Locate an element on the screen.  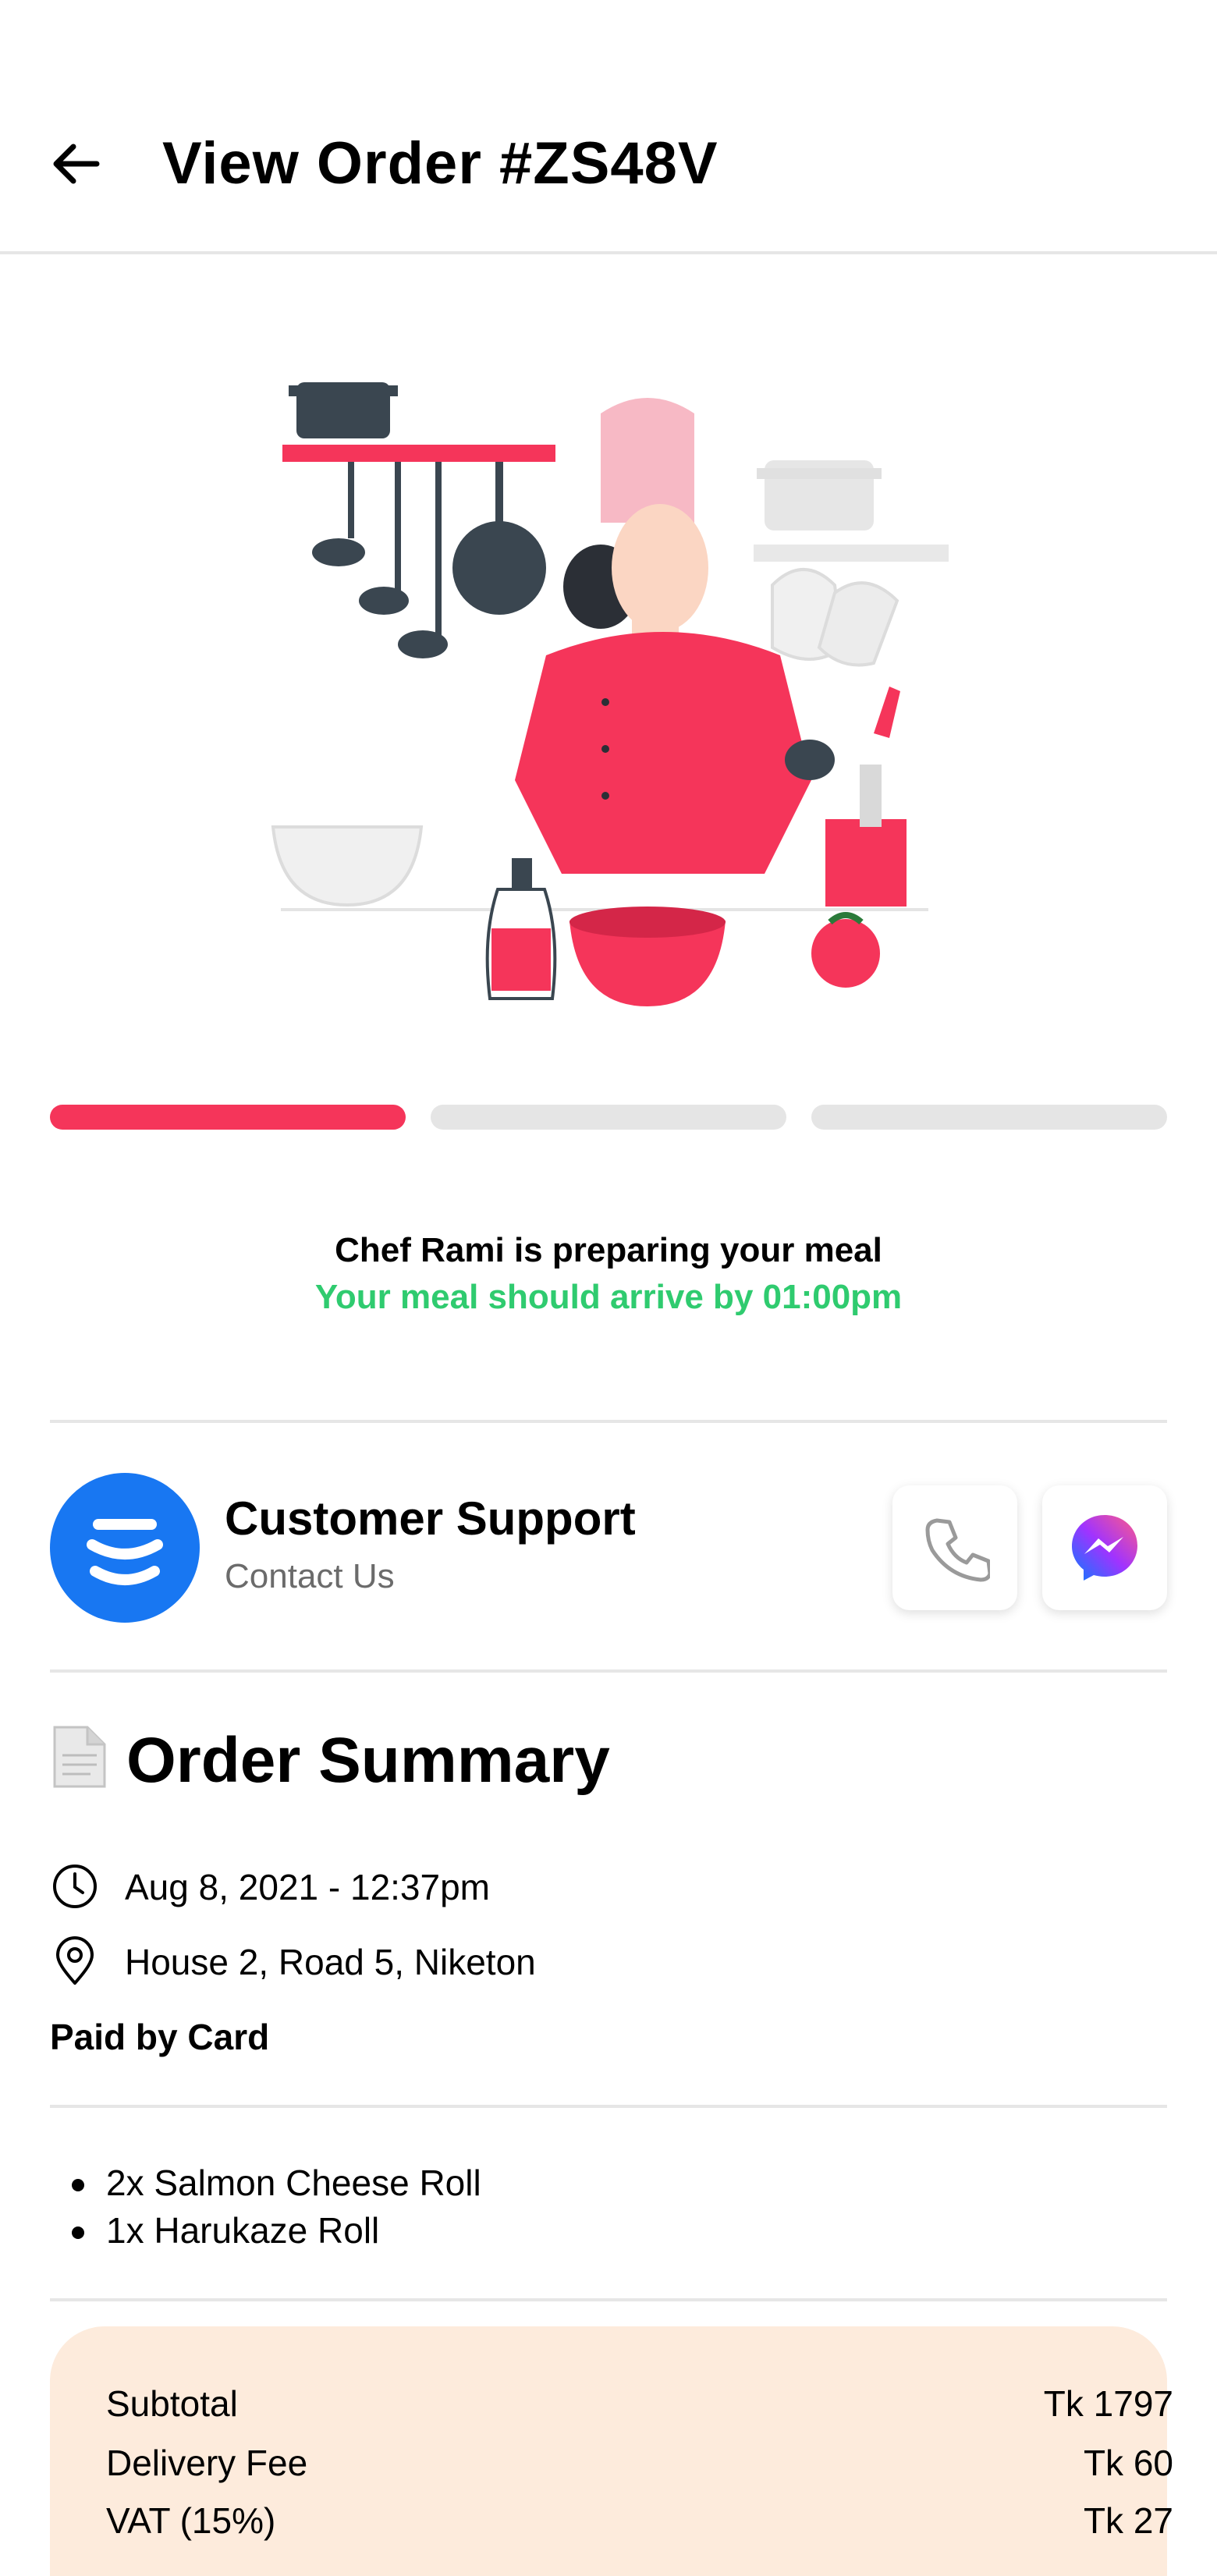
support-avatar is located at coordinates (125, 1548).